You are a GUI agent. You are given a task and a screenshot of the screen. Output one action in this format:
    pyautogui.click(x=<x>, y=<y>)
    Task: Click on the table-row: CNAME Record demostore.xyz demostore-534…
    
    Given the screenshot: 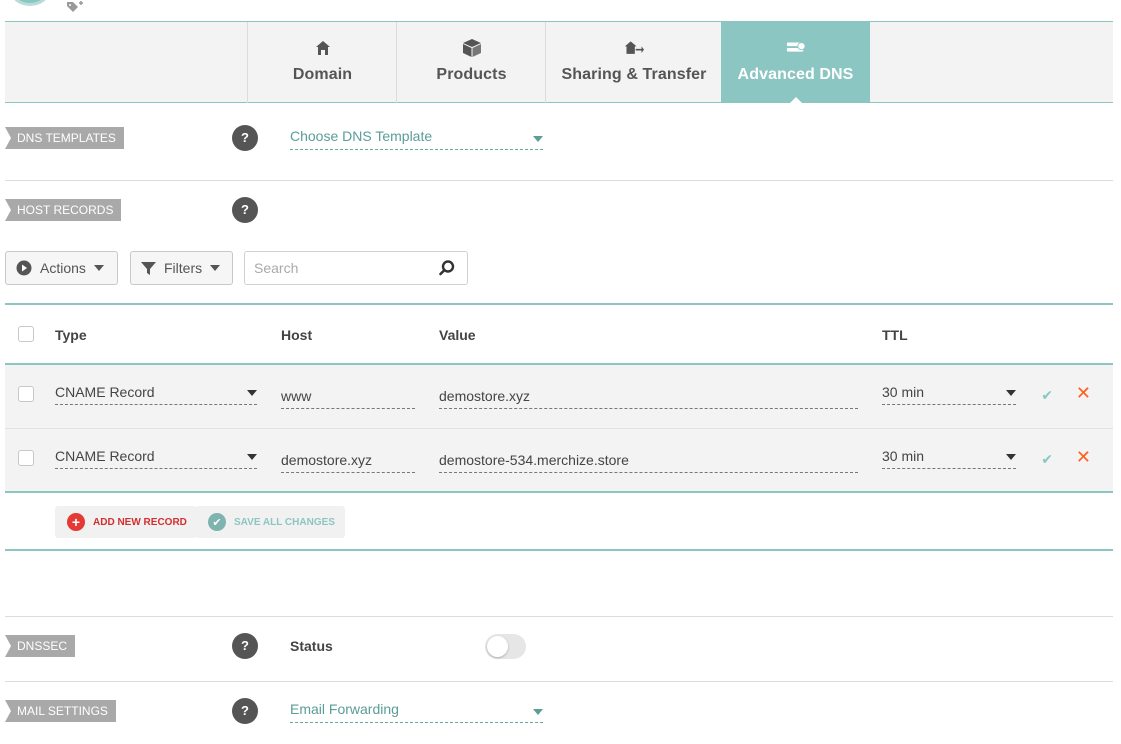 What is the action you would take?
    pyautogui.click(x=559, y=460)
    